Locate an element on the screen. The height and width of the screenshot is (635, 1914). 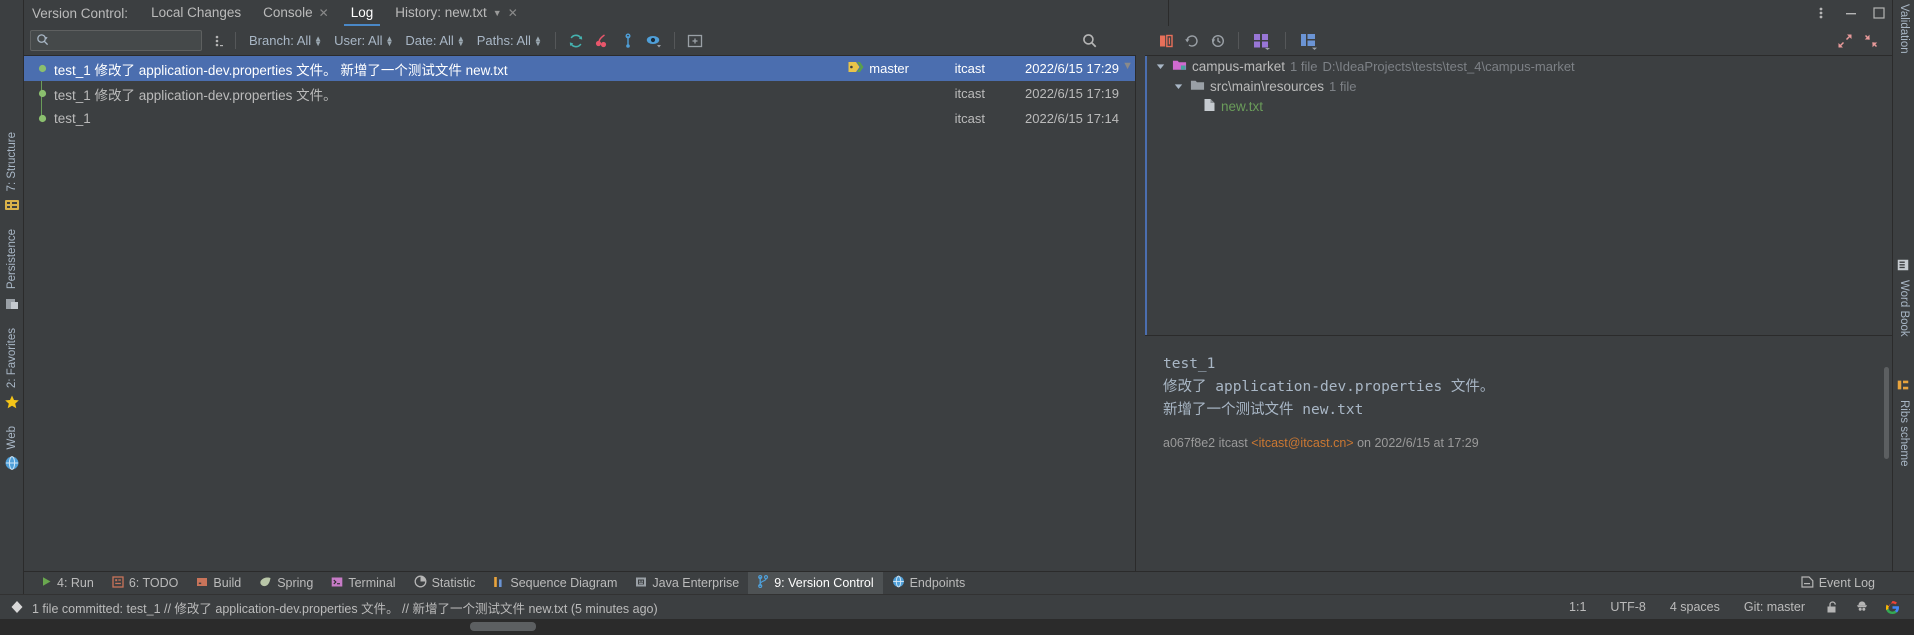
more-options-icon is located at coordinates (219, 41).